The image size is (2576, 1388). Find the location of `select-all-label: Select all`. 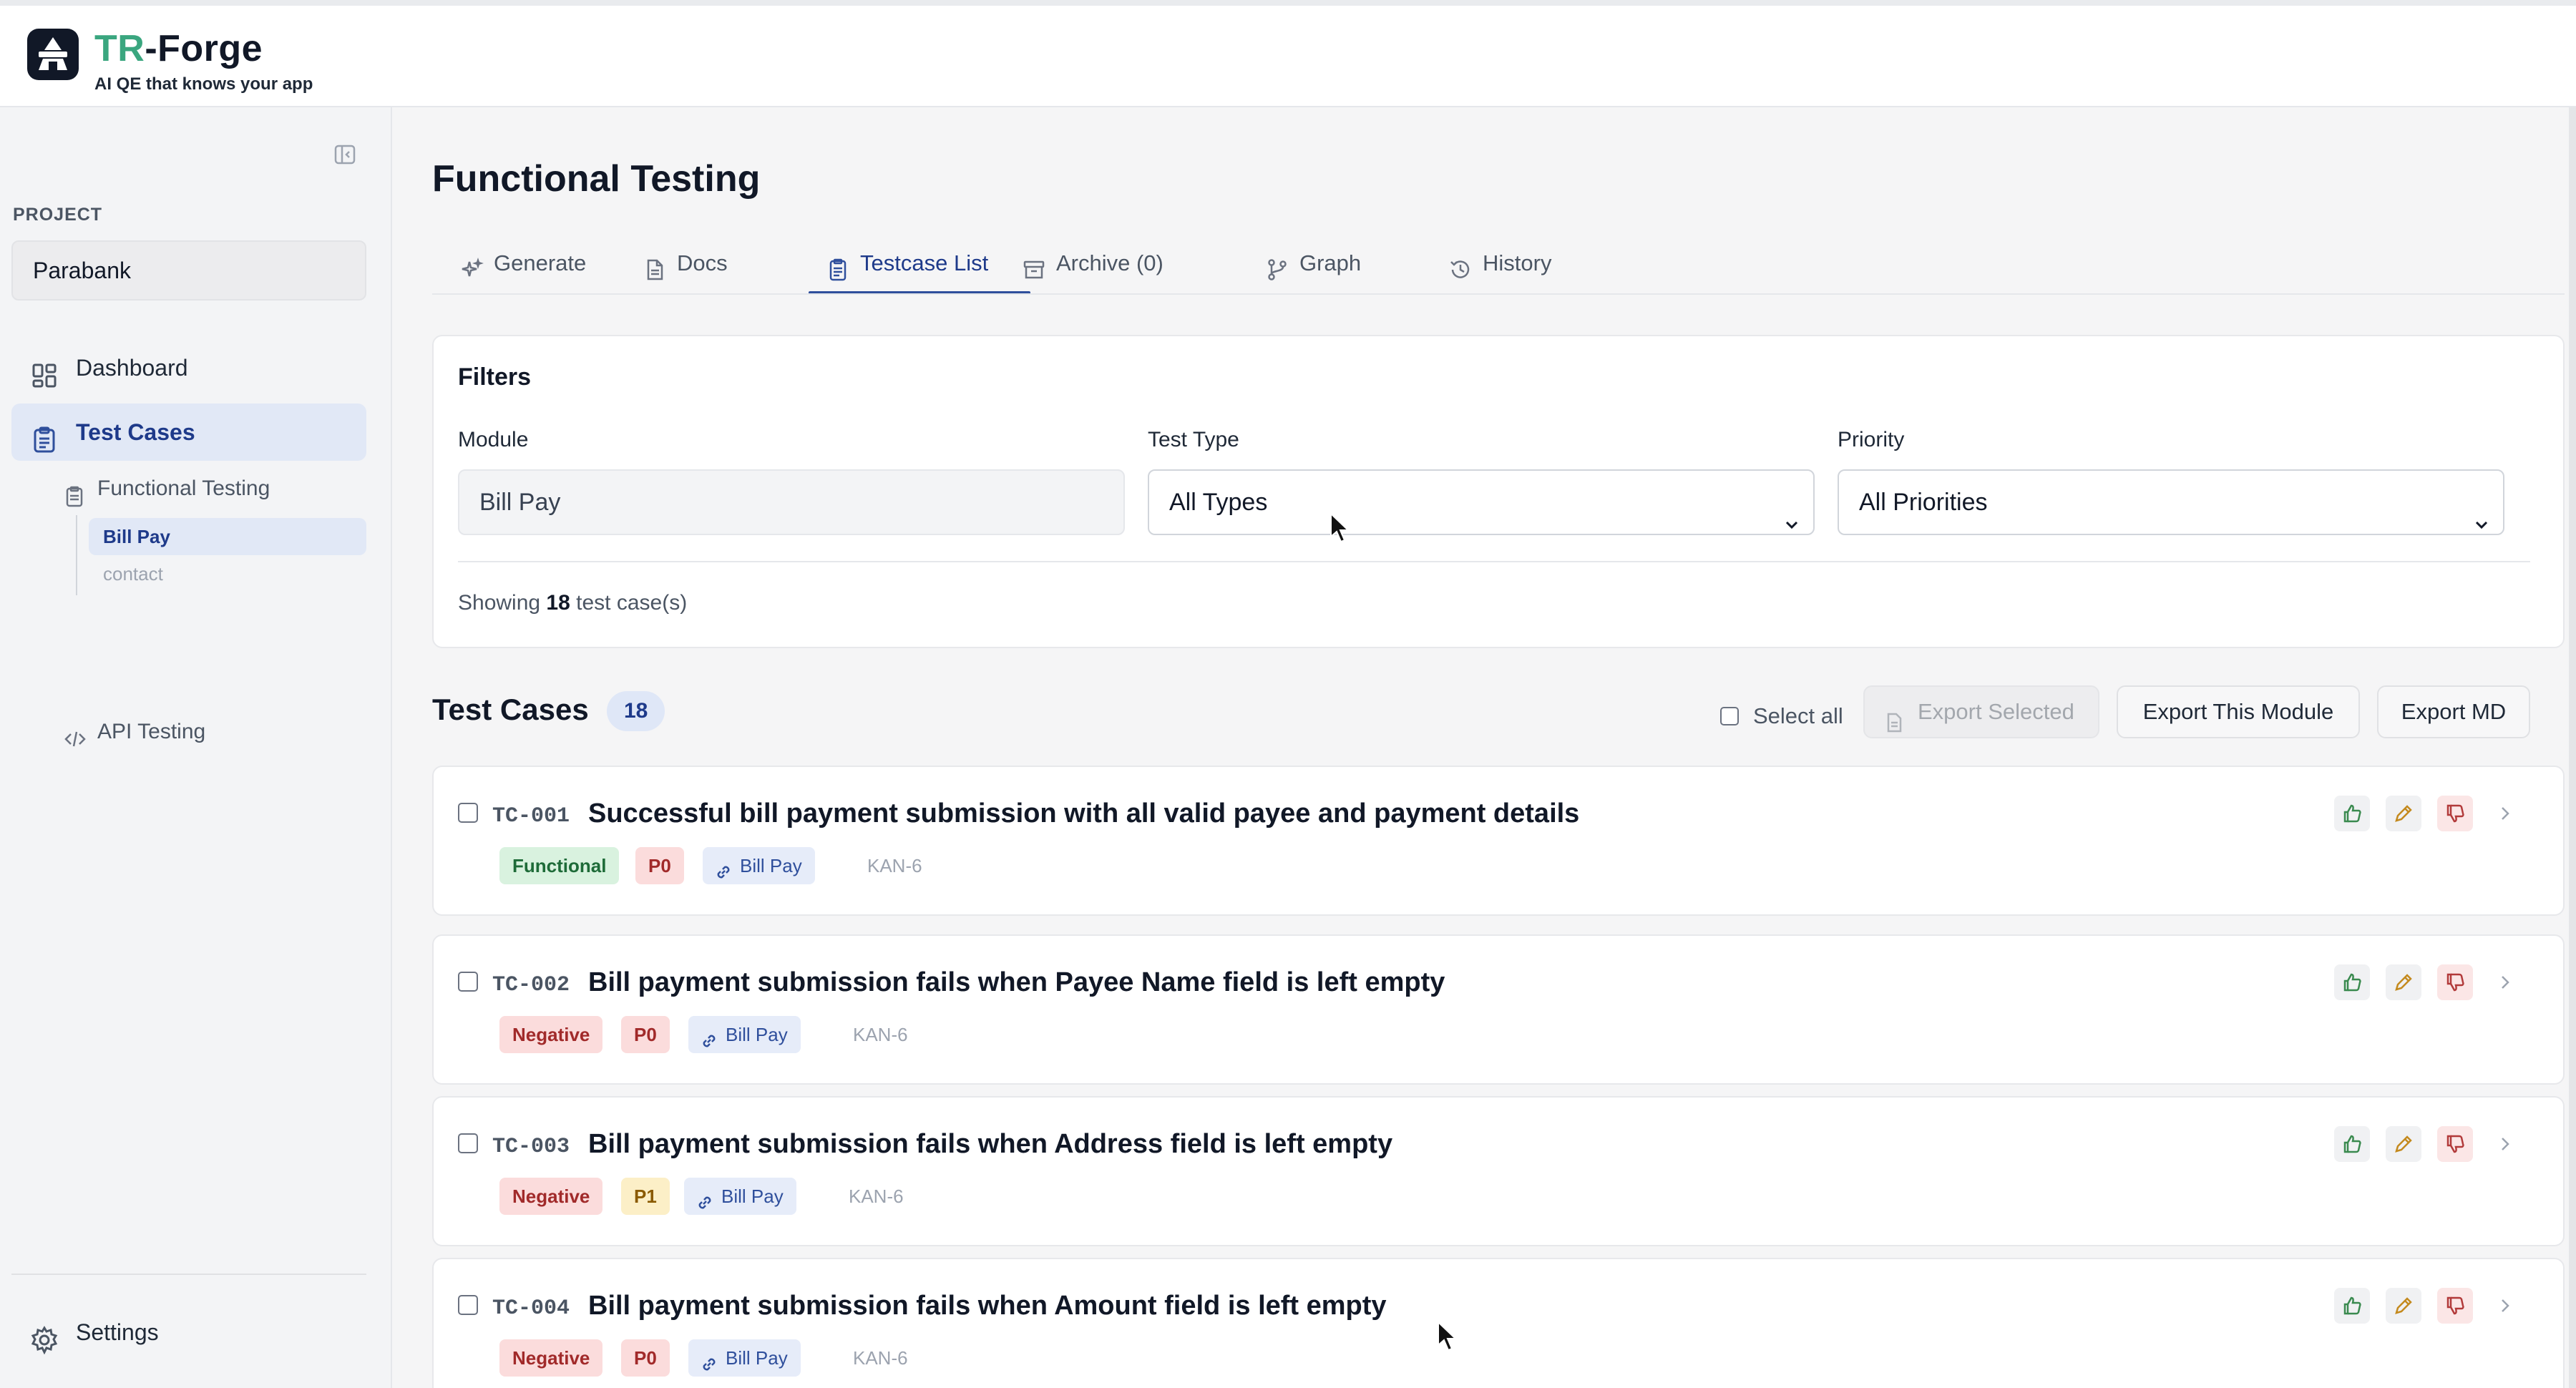

select-all-label: Select all is located at coordinates (1798, 716).